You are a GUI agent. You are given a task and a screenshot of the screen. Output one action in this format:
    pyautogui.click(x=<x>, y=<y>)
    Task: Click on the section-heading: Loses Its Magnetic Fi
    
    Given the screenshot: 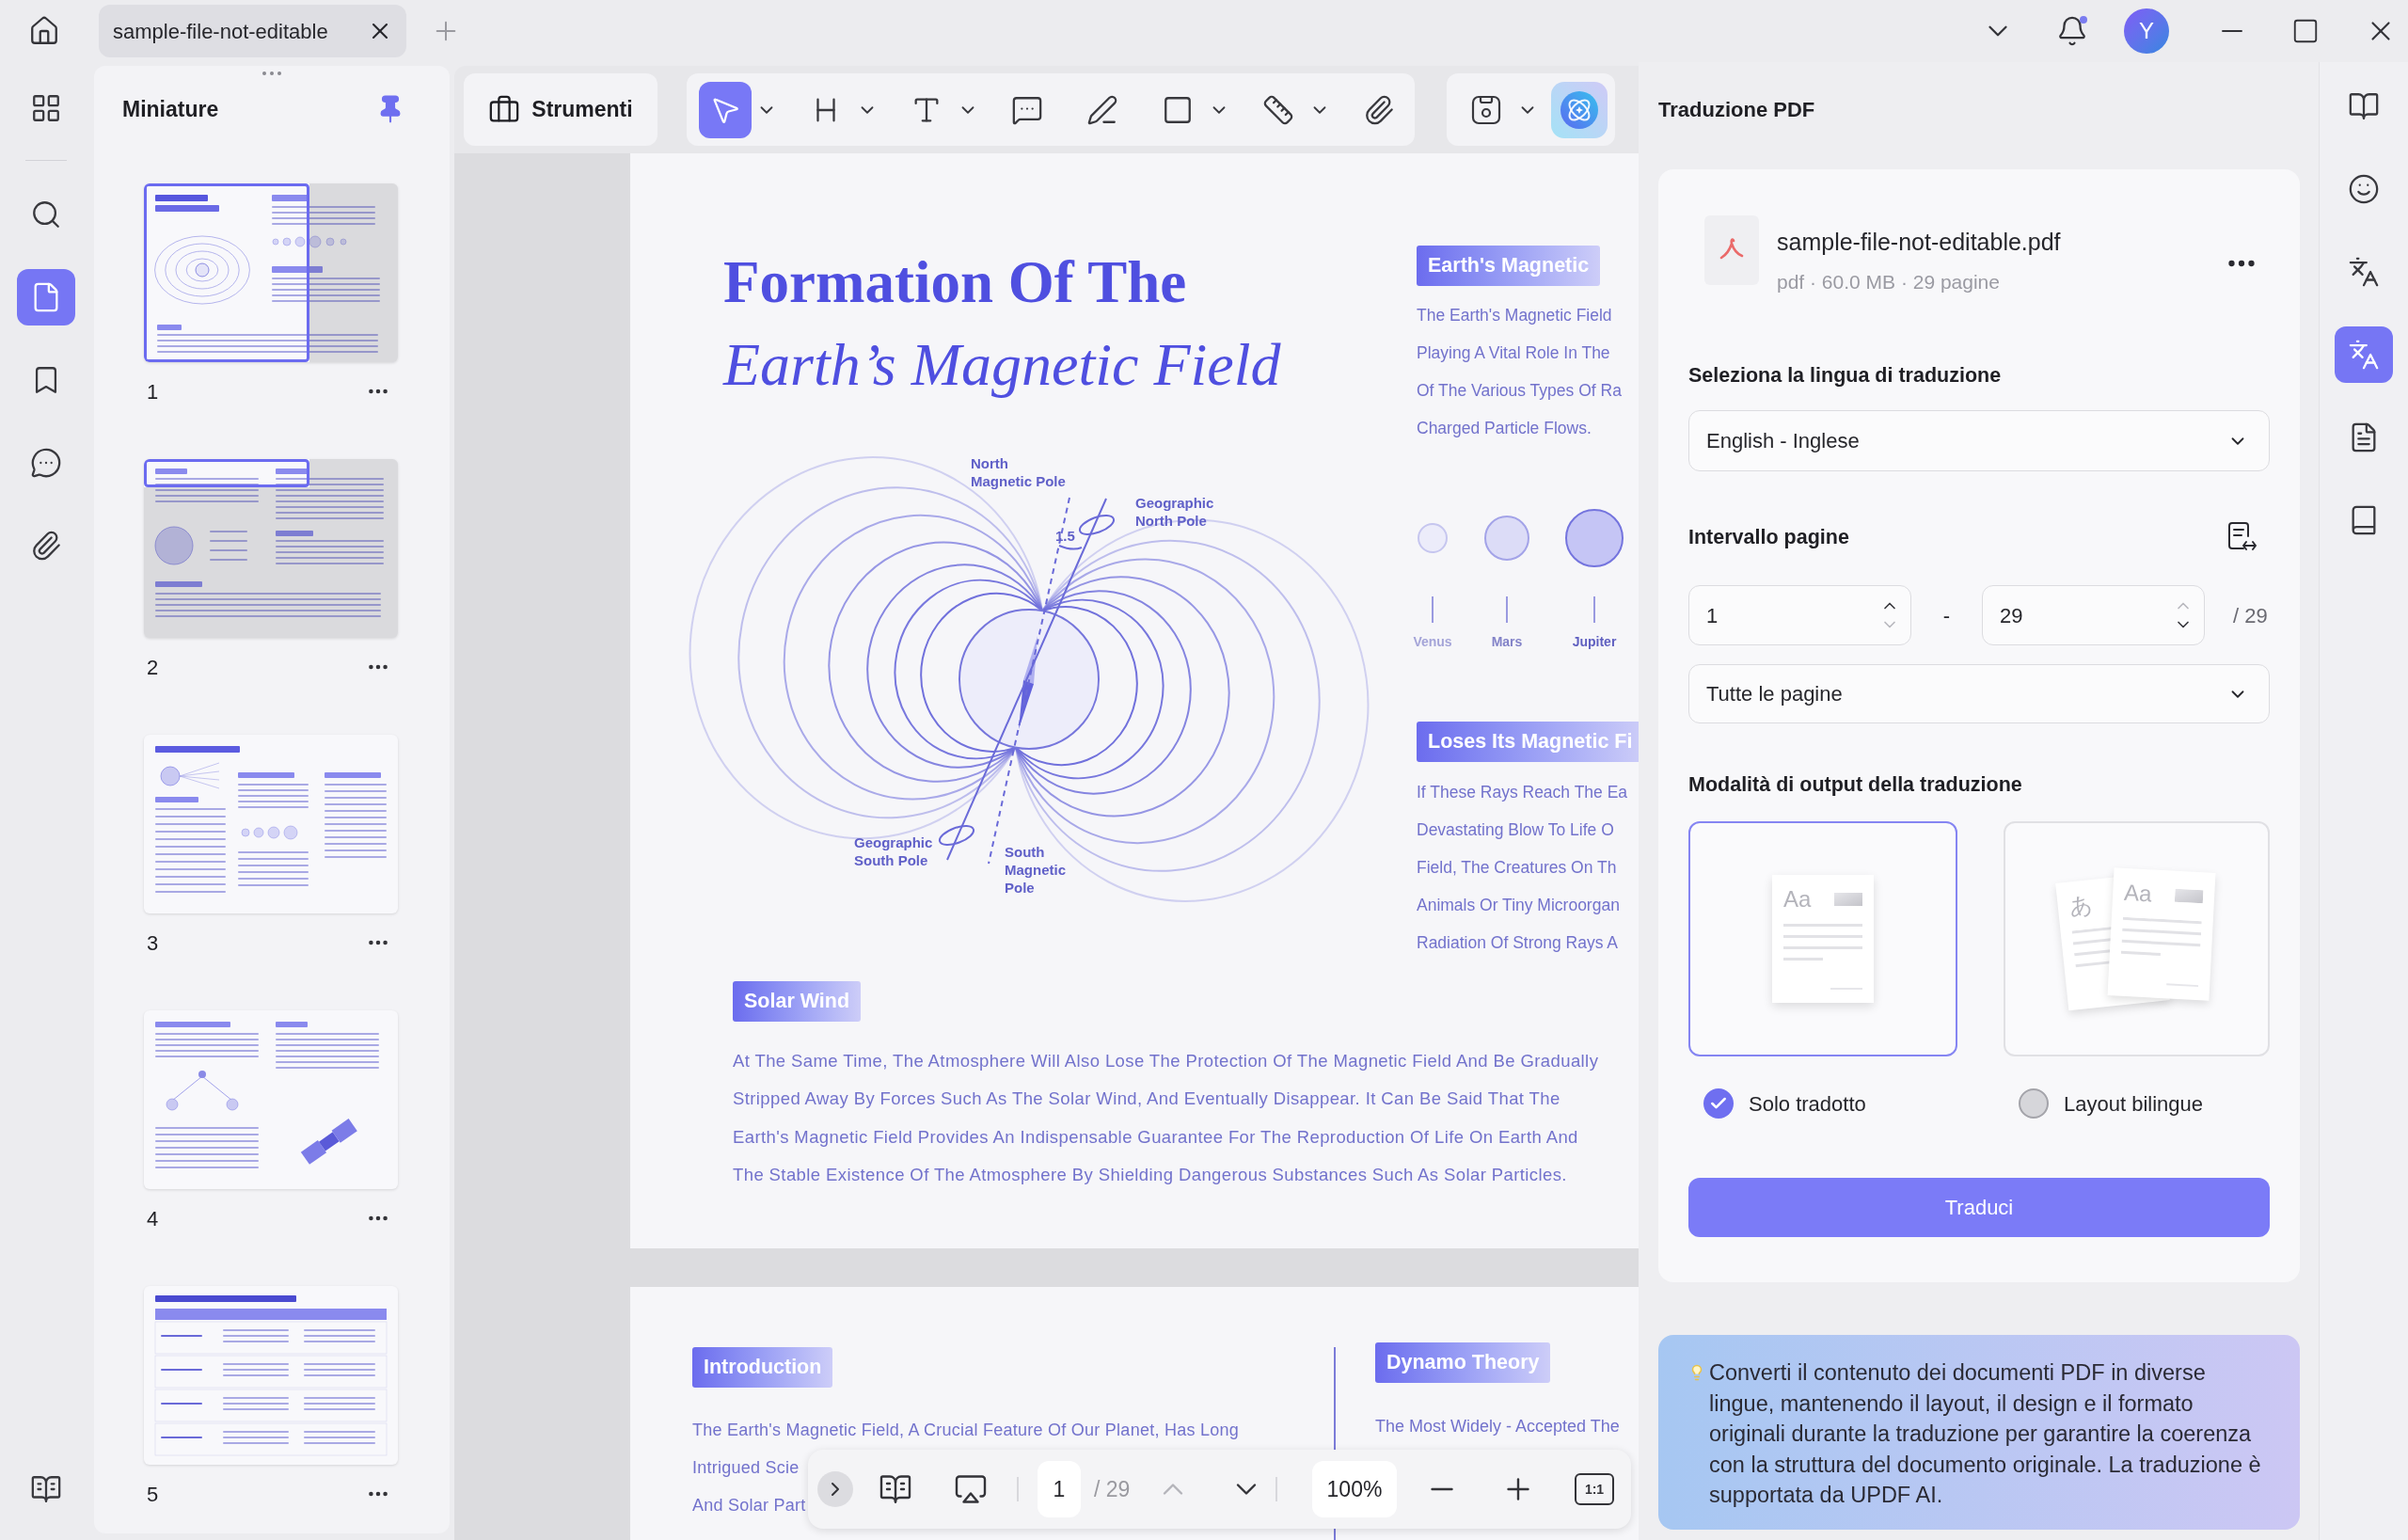 What is the action you would take?
    pyautogui.click(x=1528, y=742)
    